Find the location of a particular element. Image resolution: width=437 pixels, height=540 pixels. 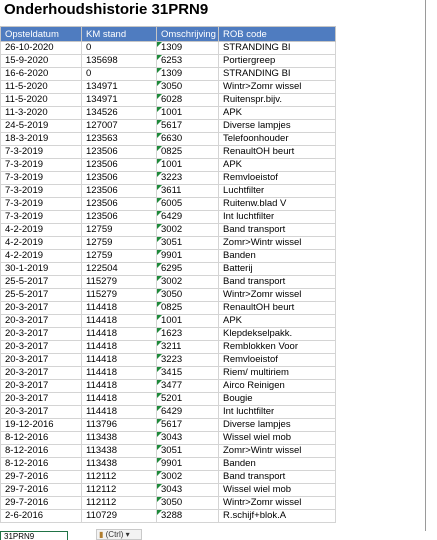

cell-omschrijving: 3051 is located at coordinates (187, 243).